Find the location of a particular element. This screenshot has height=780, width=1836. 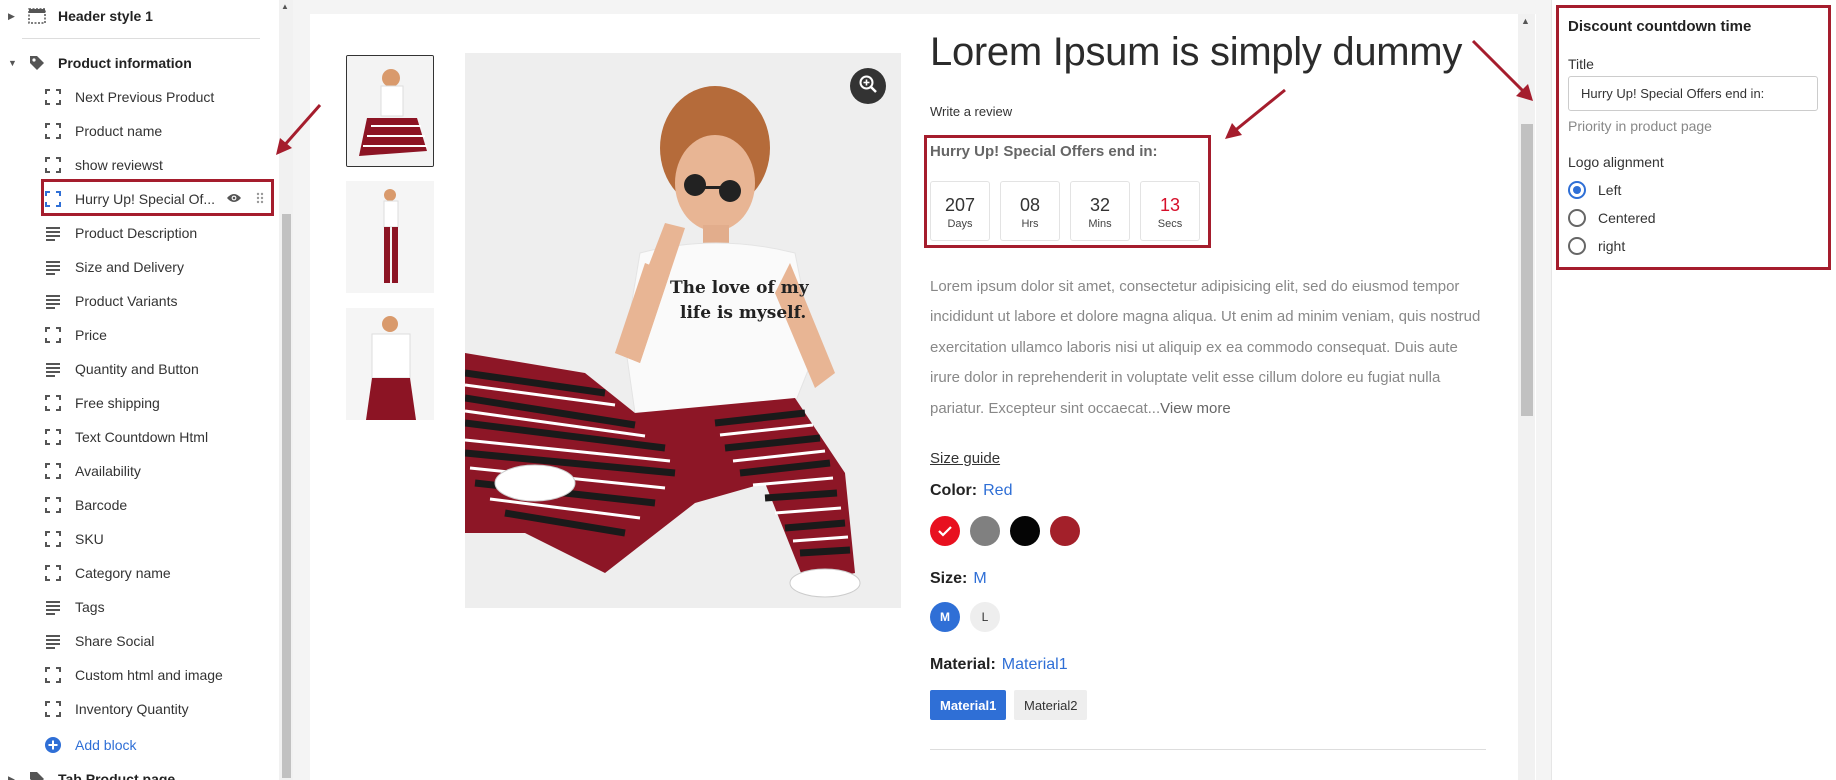

sidebar-item: Free shipping is located at coordinates (157, 403).